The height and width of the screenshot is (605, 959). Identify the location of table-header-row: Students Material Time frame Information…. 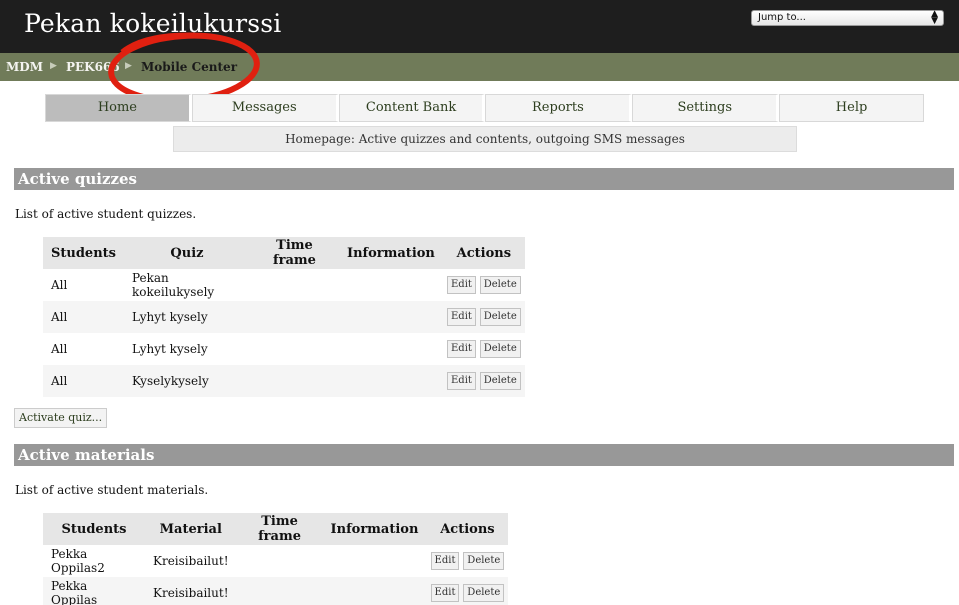
(276, 529).